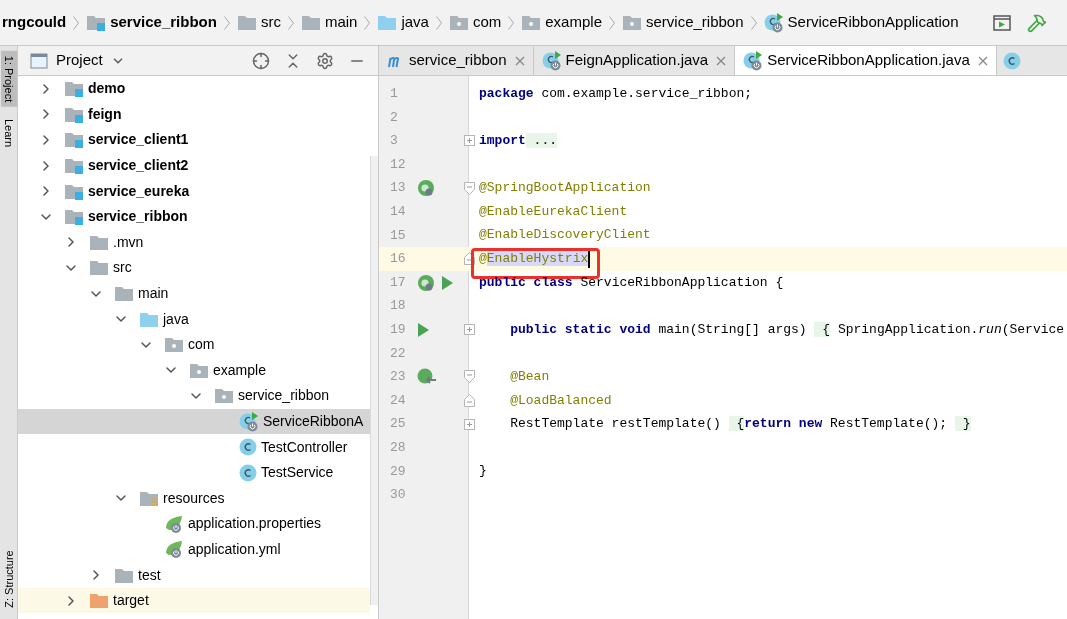 The width and height of the screenshot is (1067, 619). I want to click on panel-title: Project, so click(79, 60).